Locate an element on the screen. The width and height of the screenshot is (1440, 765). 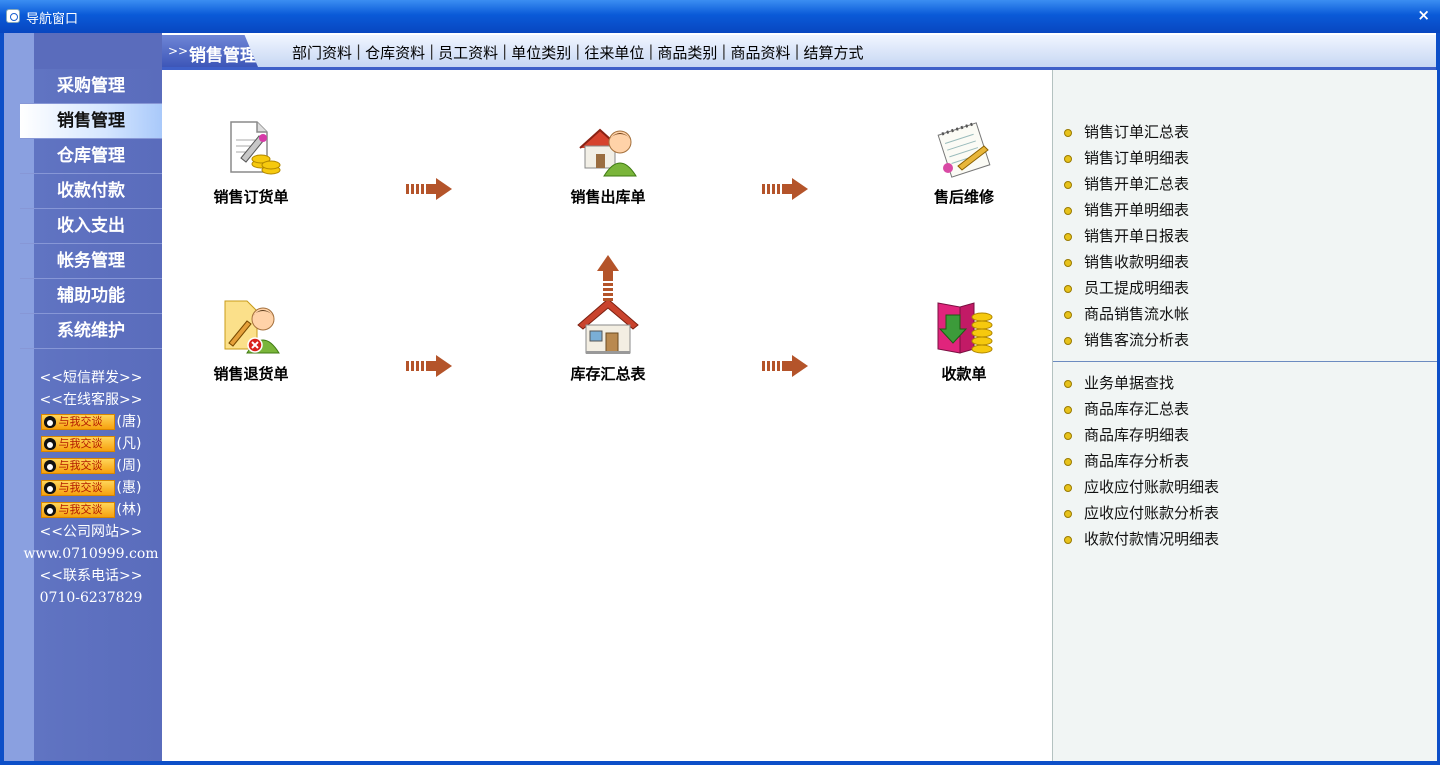
house-icon is located at coordinates (608, 326).